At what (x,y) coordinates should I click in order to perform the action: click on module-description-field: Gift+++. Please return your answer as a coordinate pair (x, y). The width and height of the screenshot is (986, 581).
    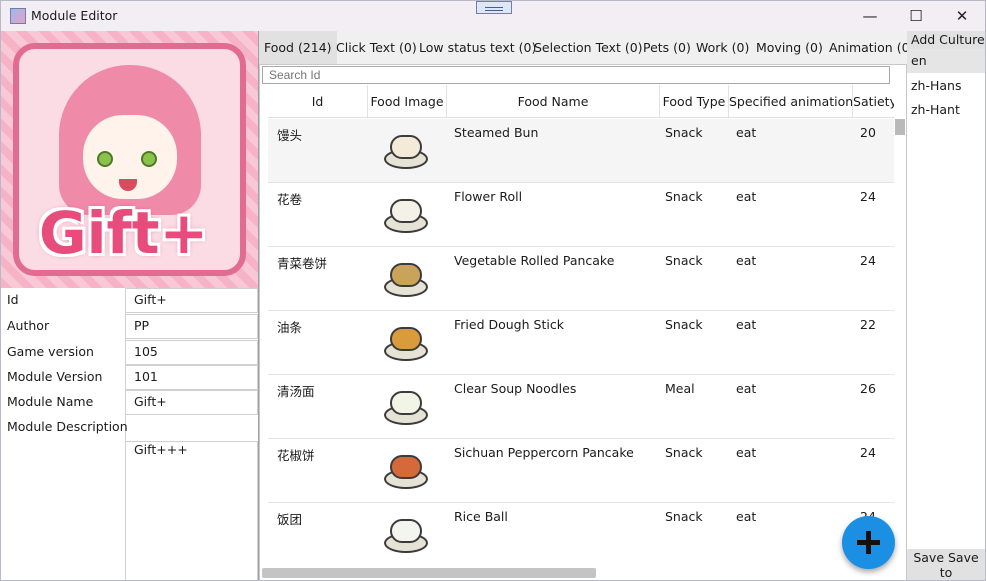
    Looking at the image, I should click on (191, 510).